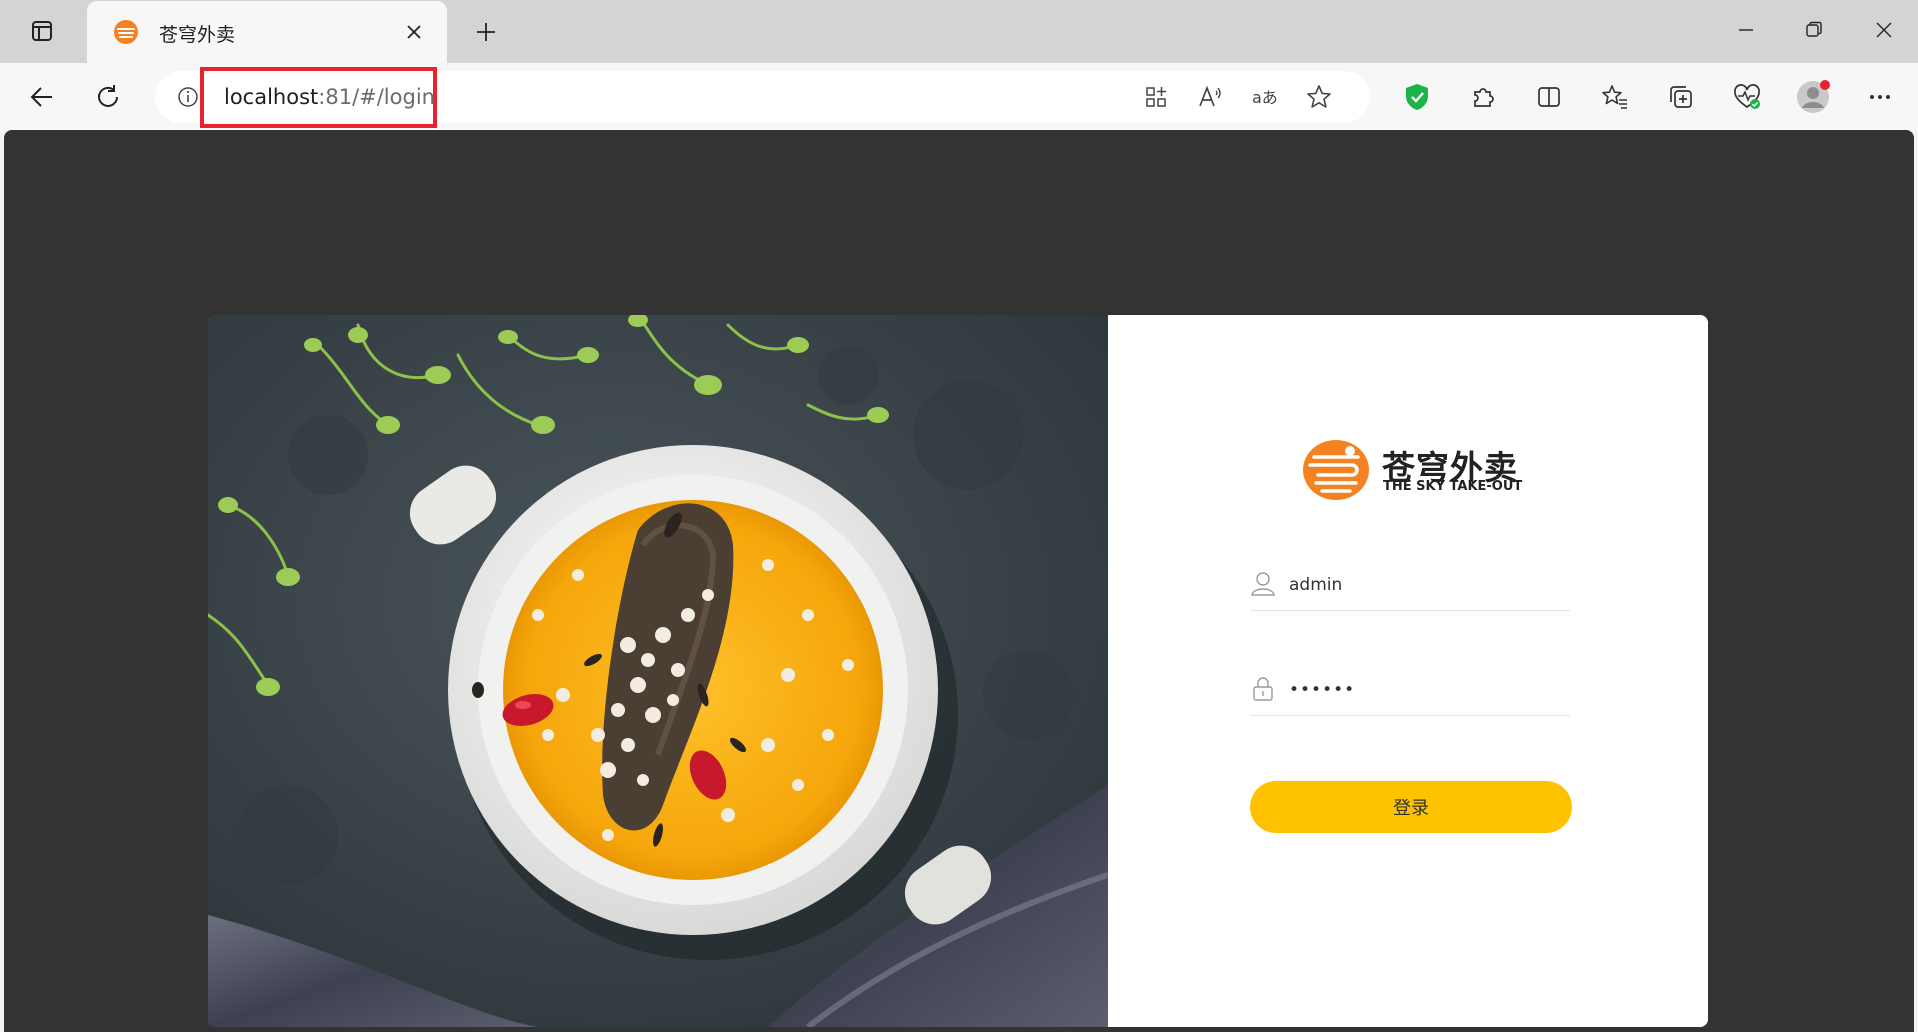 The width and height of the screenshot is (1918, 1032). Describe the element at coordinates (329, 97) in the screenshot. I see `url-text: localhost:81/#/login` at that location.